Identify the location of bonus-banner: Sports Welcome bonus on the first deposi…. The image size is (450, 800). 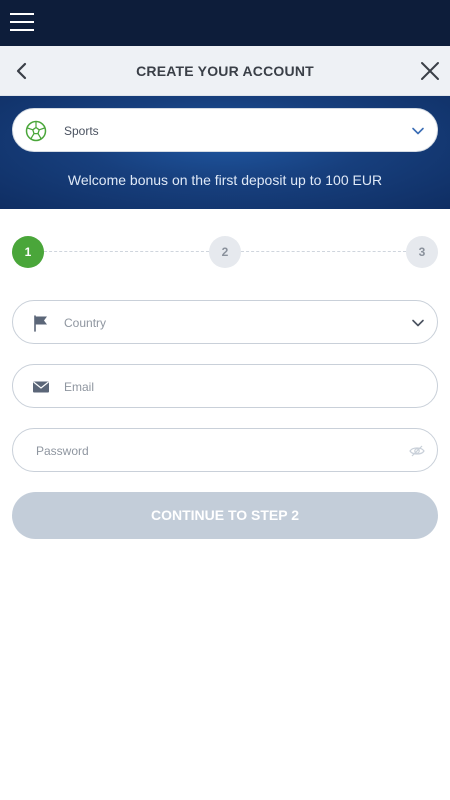
(225, 152).